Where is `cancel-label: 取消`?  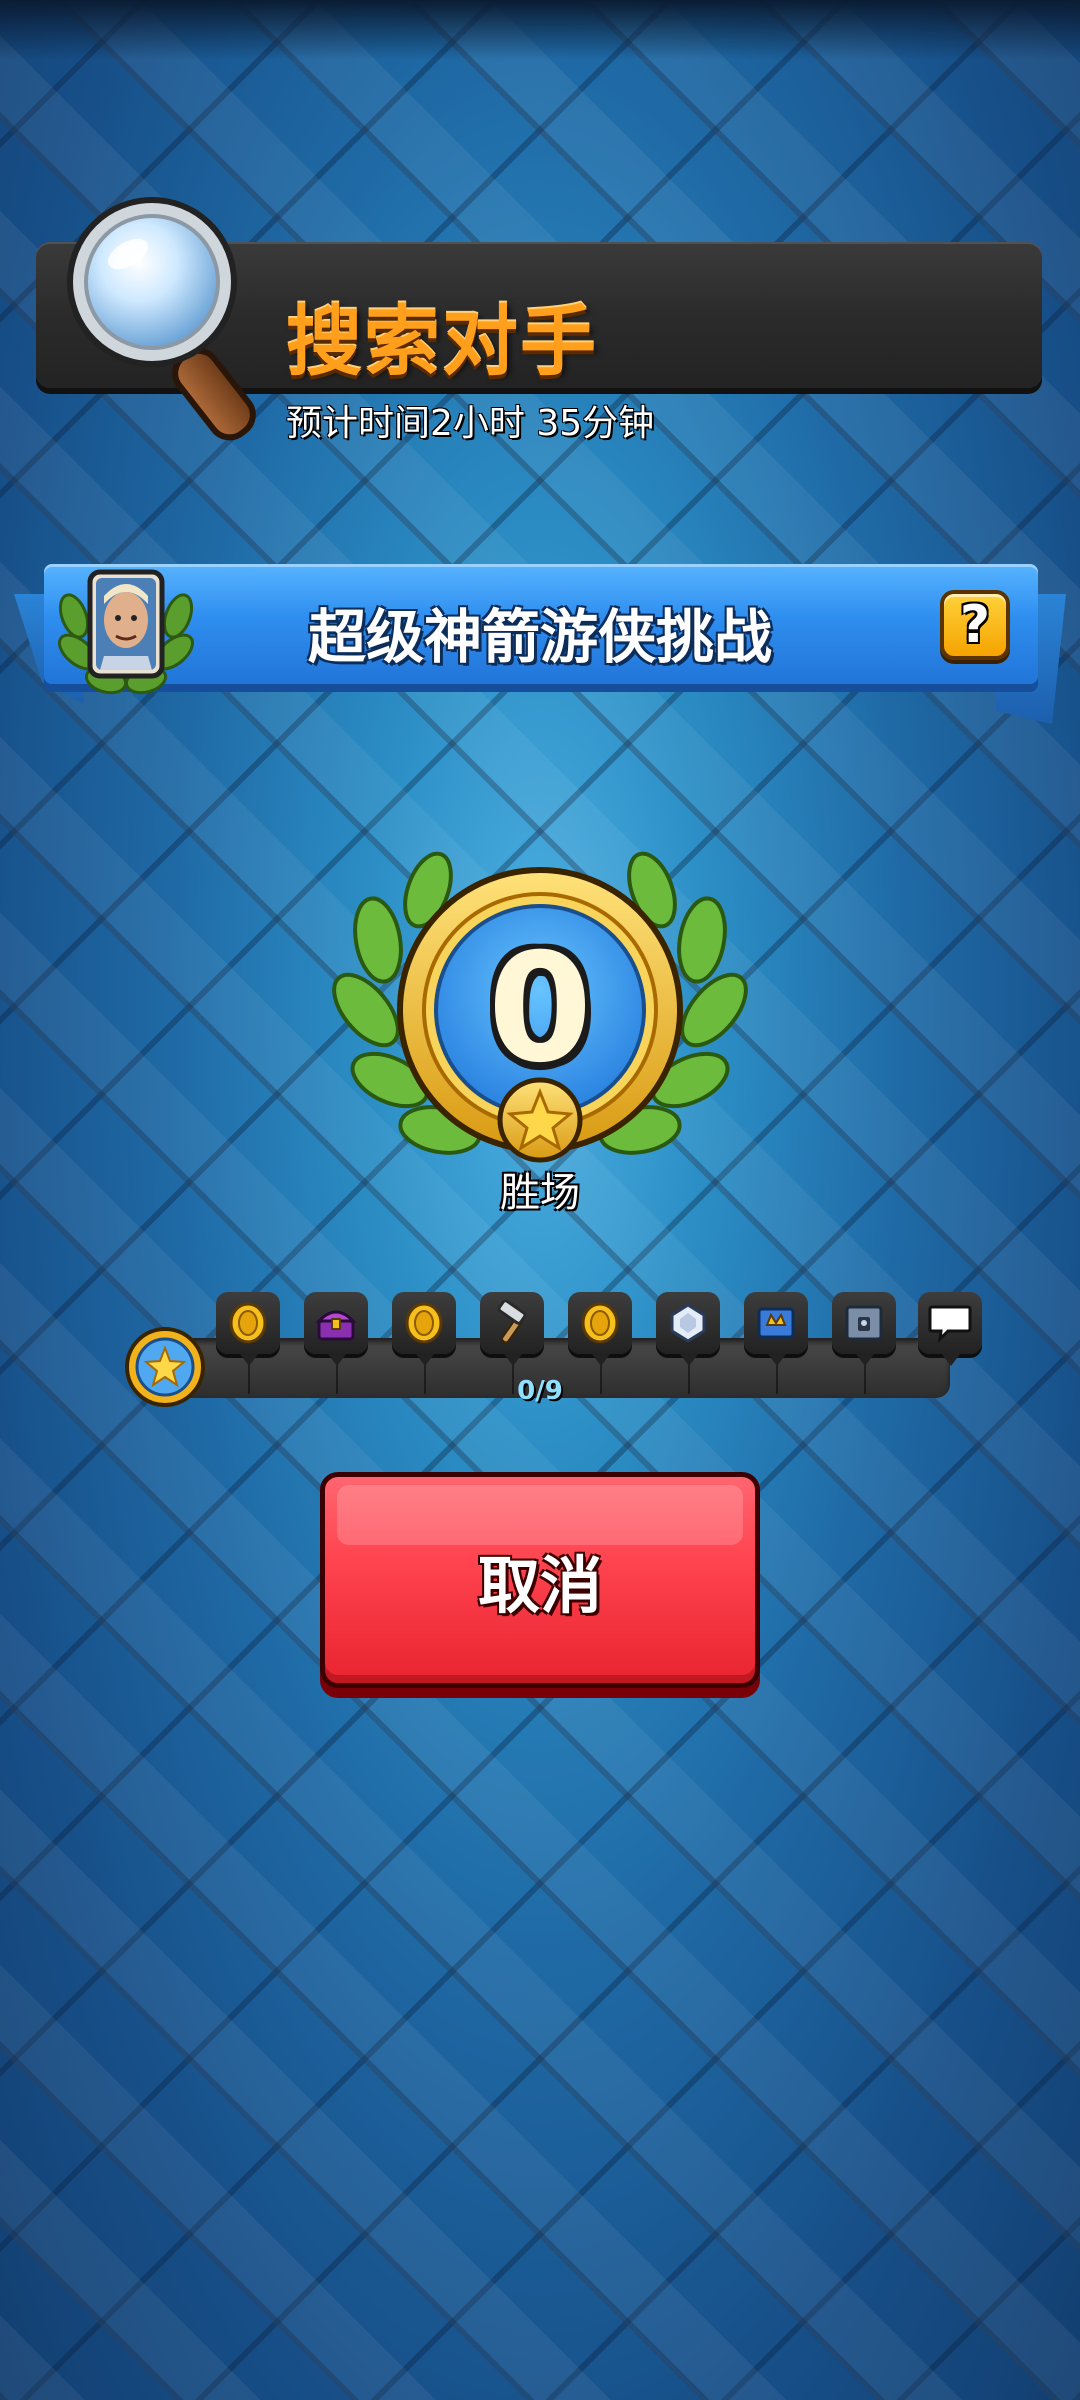
cancel-label: 取消 is located at coordinates (539, 1585).